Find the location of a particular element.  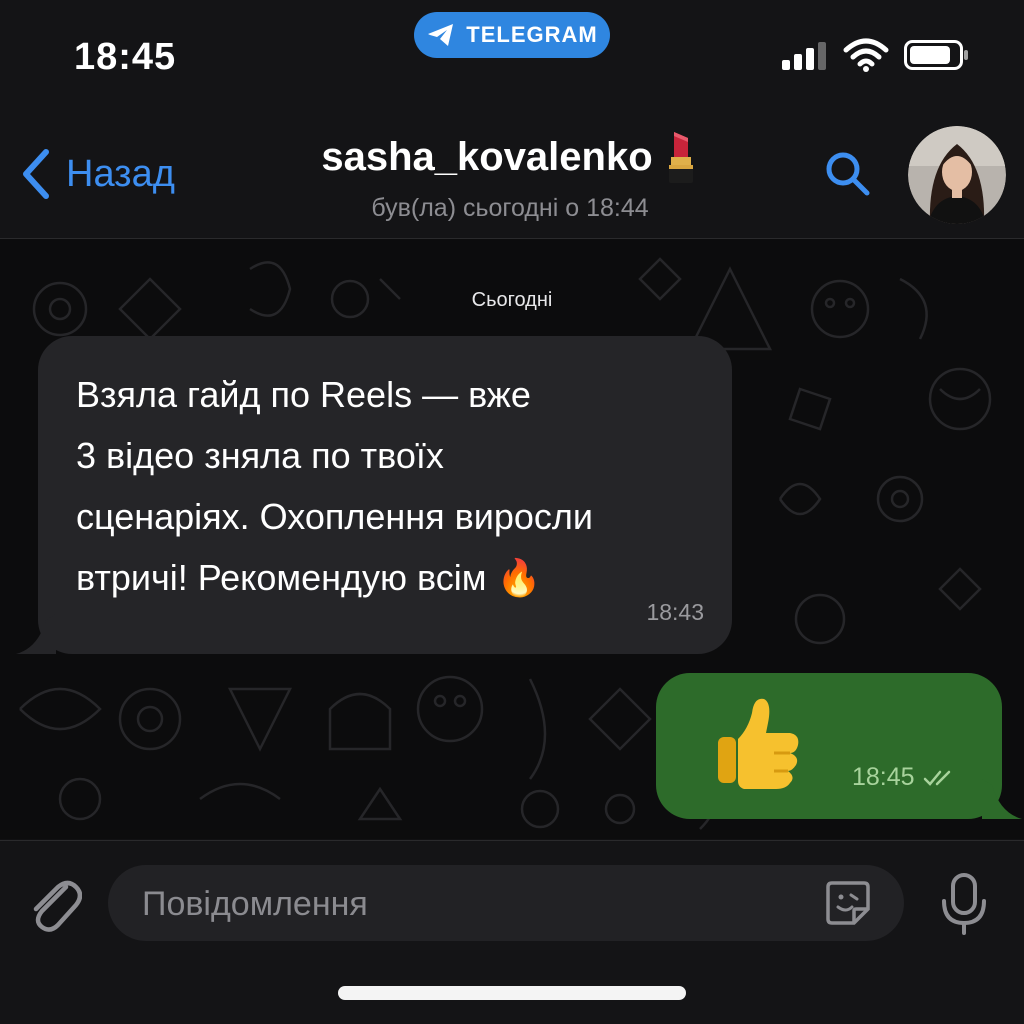

status-bar: 18:45 TELEGRAM is located at coordinates (512, 55).